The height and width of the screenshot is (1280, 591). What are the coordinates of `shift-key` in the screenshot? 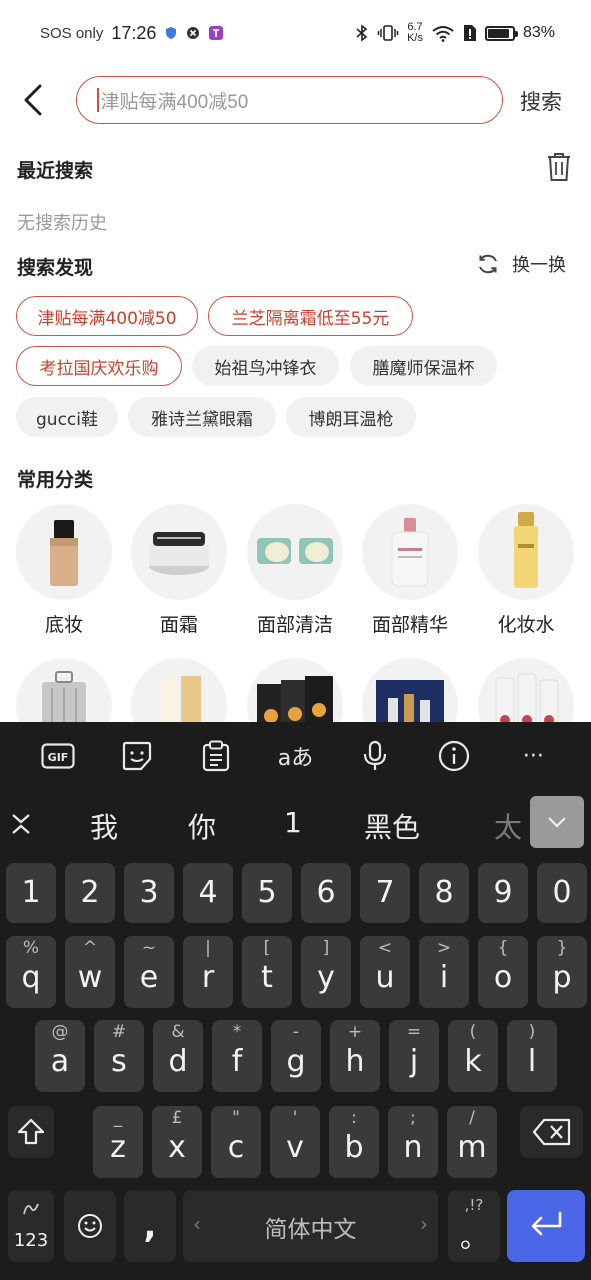 It's located at (31, 1132).